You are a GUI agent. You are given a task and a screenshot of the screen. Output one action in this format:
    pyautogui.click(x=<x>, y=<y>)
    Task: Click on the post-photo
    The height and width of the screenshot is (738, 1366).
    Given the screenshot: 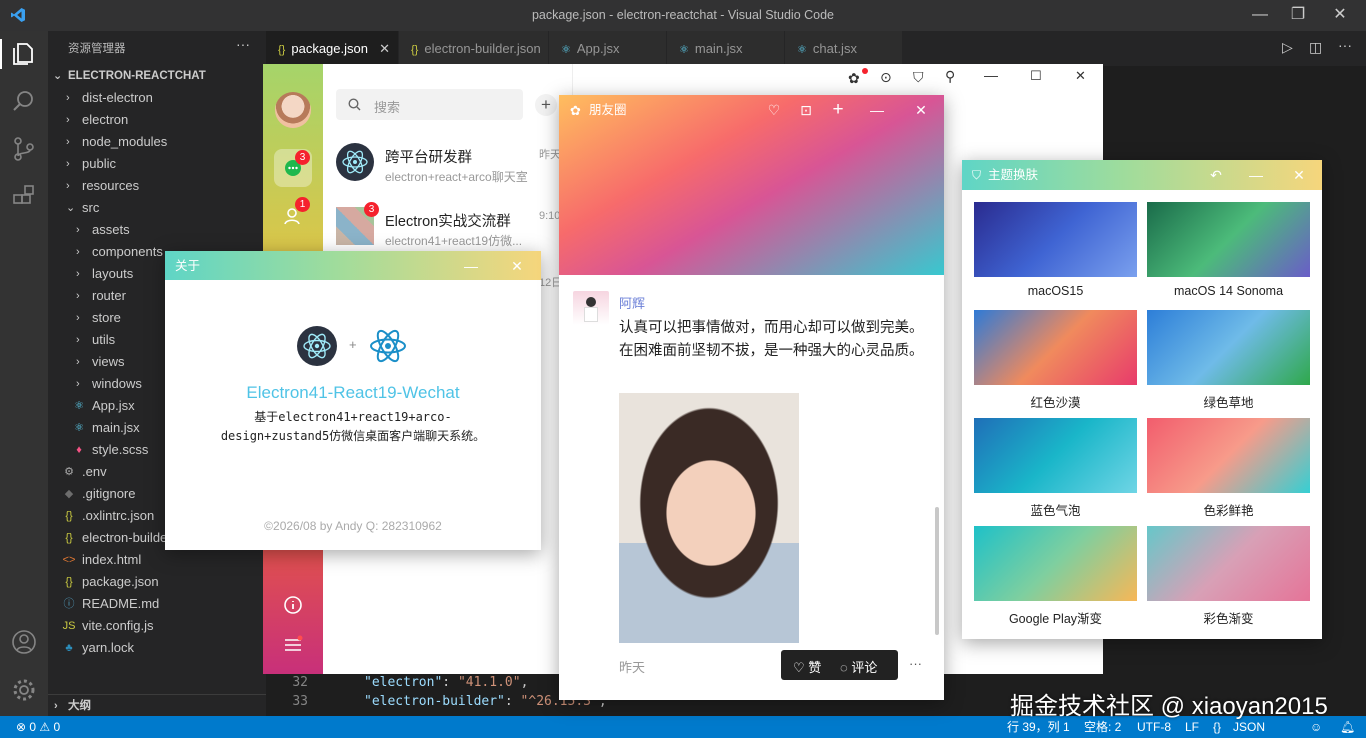 What is the action you would take?
    pyautogui.click(x=709, y=518)
    